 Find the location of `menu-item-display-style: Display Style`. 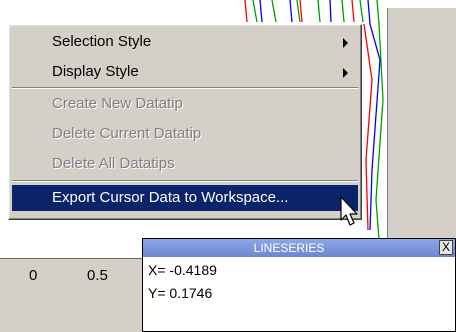

menu-item-display-style: Display Style is located at coordinates (185, 72).